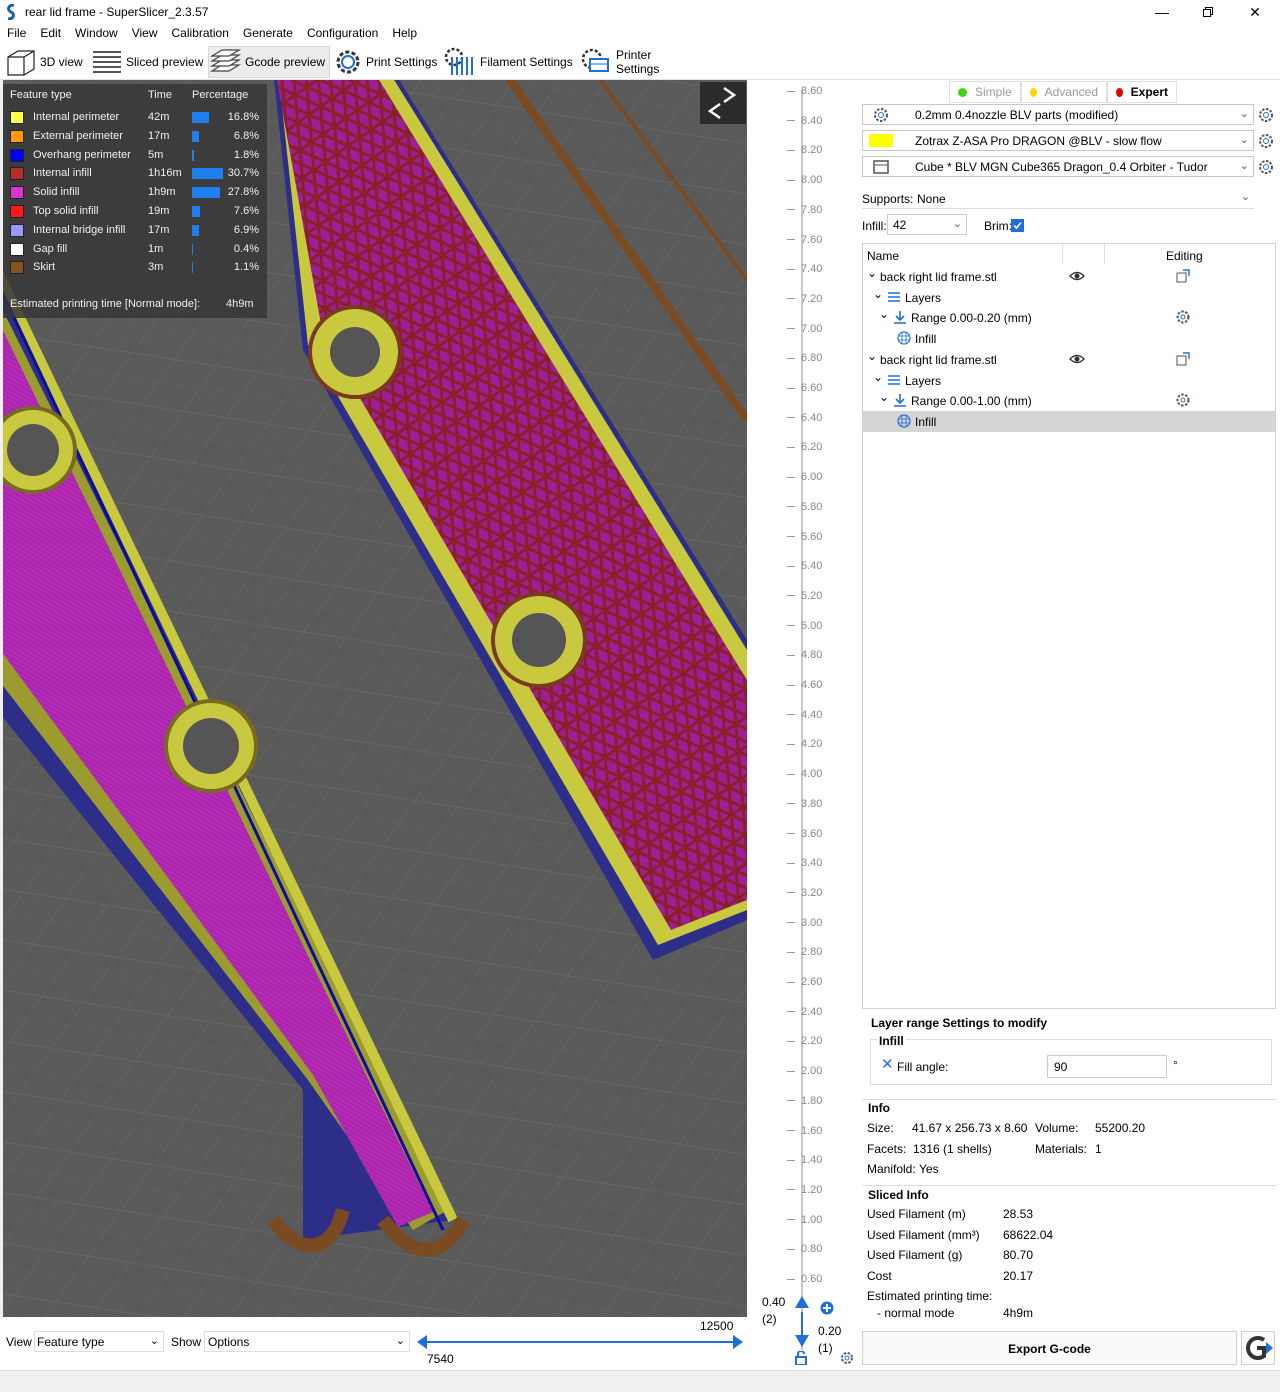  I want to click on tab-gcode-preview: Gcode preview, so click(269, 62).